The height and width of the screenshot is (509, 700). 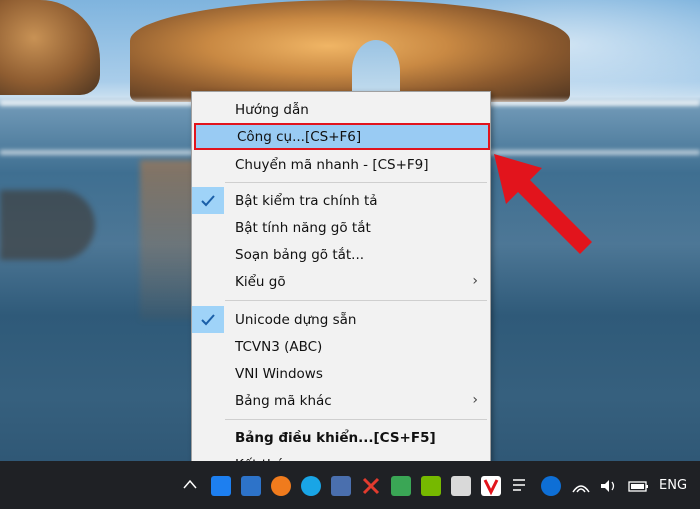 What do you see at coordinates (283, 400) in the screenshot?
I see `menu-item-label: Bảng mã khác` at bounding box center [283, 400].